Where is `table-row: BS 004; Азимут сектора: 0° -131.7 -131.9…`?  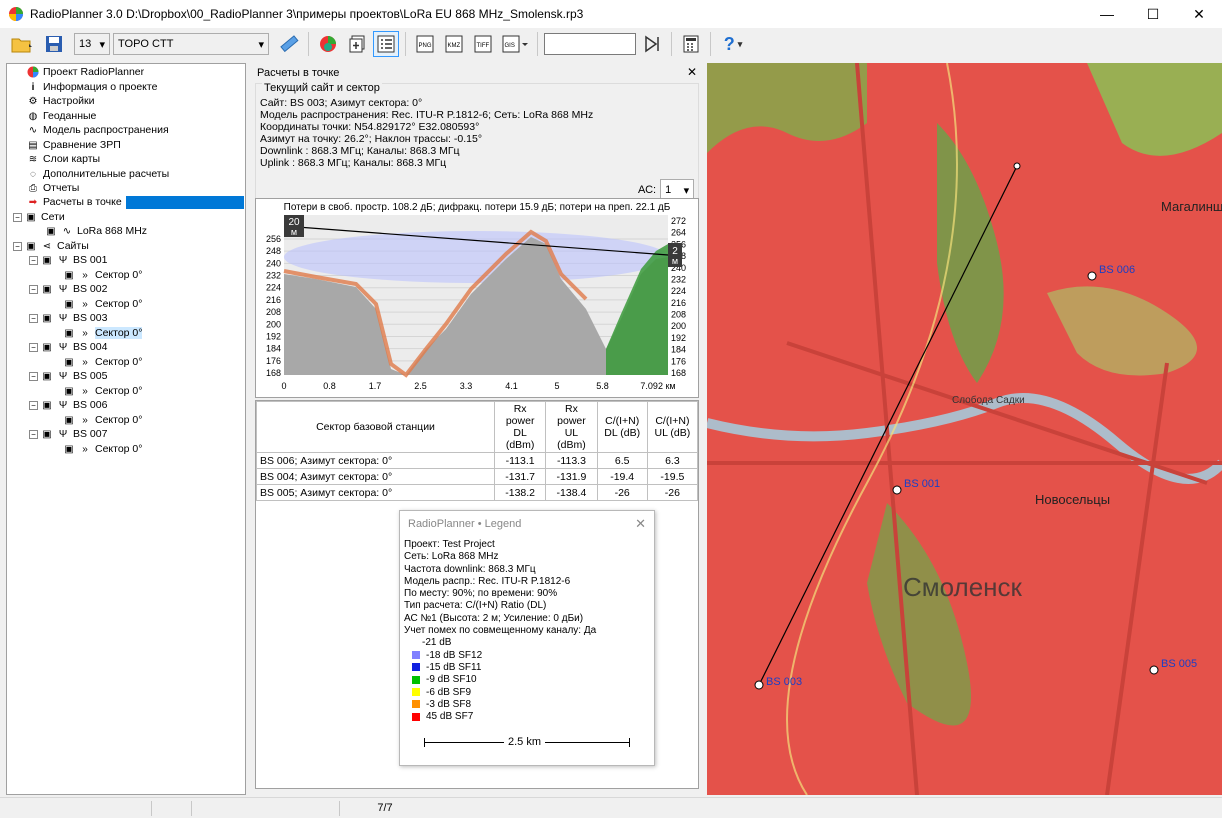 table-row: BS 004; Азимут сектора: 0° -131.7 -131.9… is located at coordinates (477, 476).